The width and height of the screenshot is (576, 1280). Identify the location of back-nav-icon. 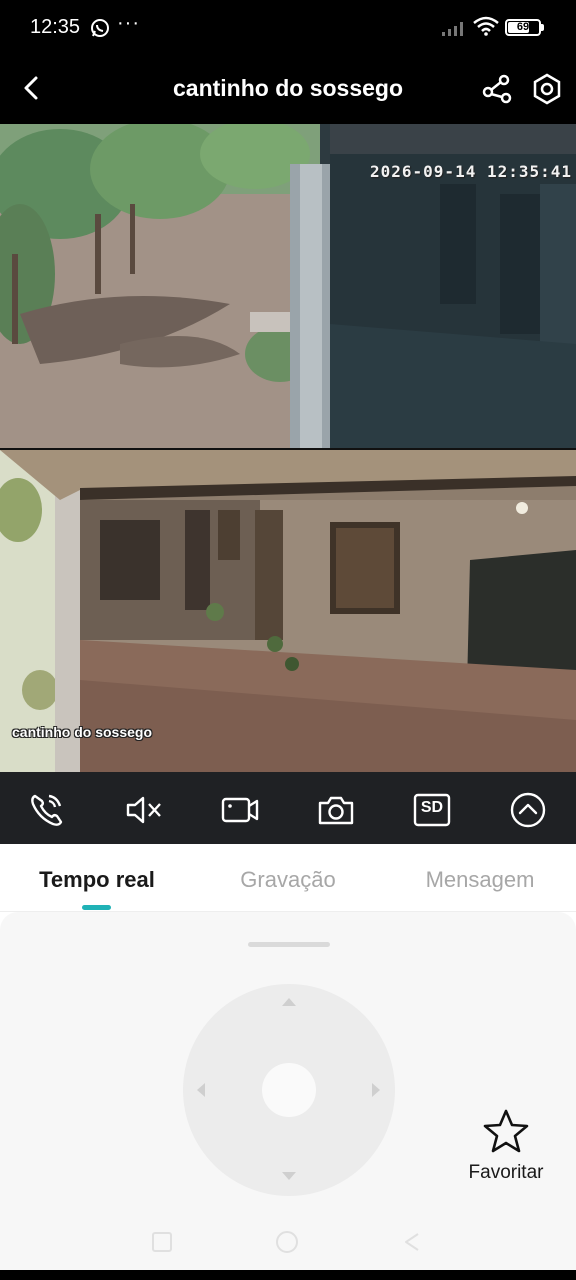
(412, 1242).